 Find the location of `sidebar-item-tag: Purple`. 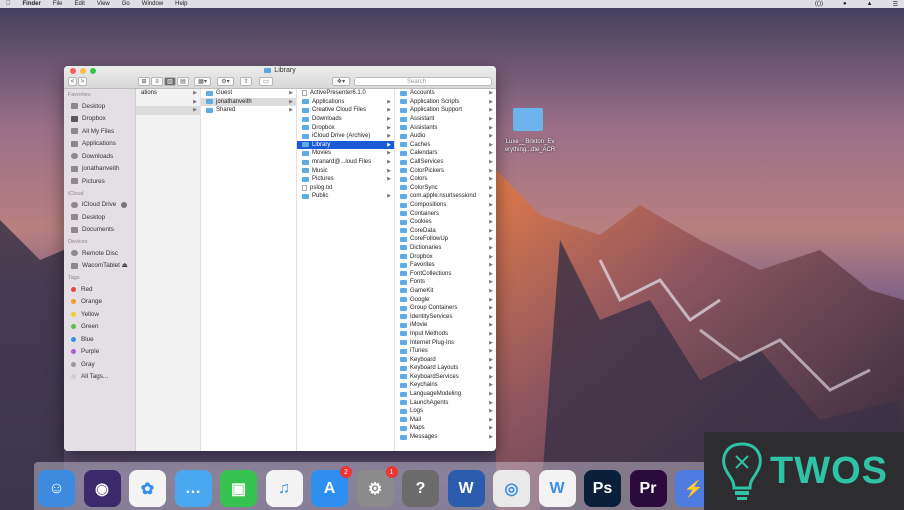

sidebar-item-tag: Purple is located at coordinates (99, 352).